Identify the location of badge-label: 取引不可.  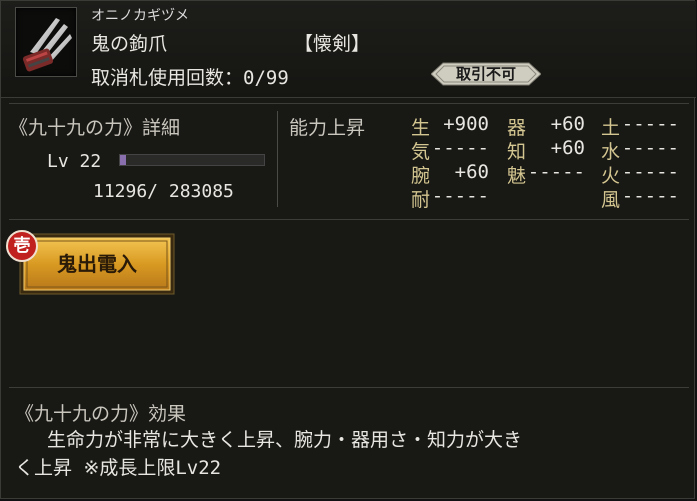
(485, 74).